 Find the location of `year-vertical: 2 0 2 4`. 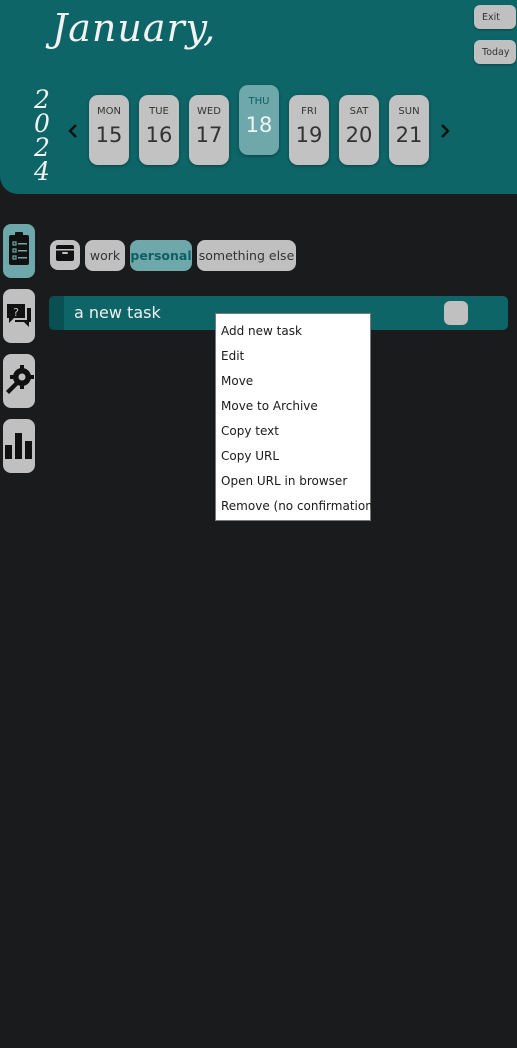

year-vertical: 2 0 2 4 is located at coordinates (42, 136).